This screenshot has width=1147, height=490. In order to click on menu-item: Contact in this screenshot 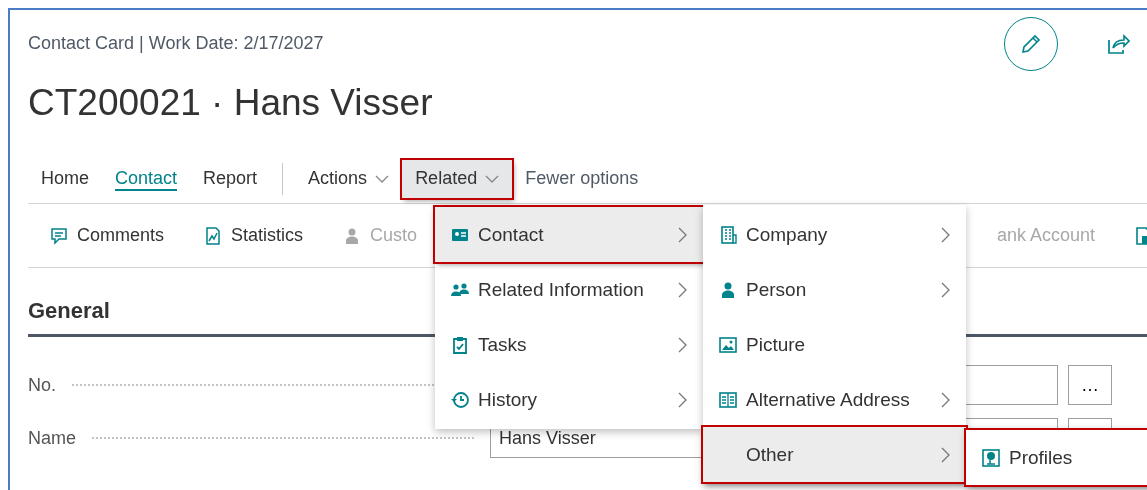, I will do `click(569, 234)`.